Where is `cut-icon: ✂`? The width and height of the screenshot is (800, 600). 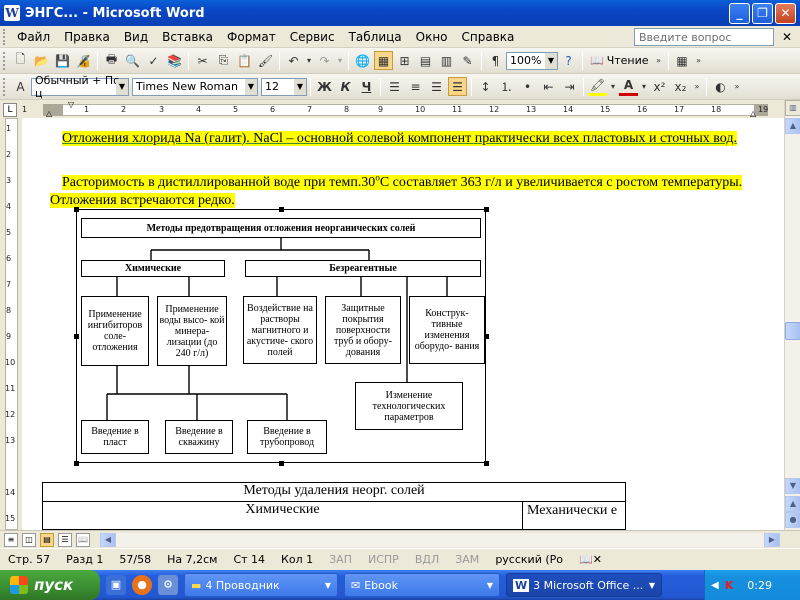 cut-icon: ✂ is located at coordinates (202, 60).